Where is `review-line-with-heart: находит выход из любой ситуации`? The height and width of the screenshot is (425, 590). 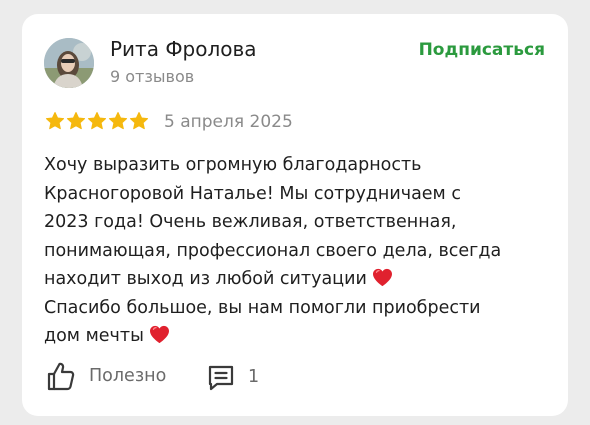
review-line-with-heart: находит выход из любой ситуации is located at coordinates (294, 279).